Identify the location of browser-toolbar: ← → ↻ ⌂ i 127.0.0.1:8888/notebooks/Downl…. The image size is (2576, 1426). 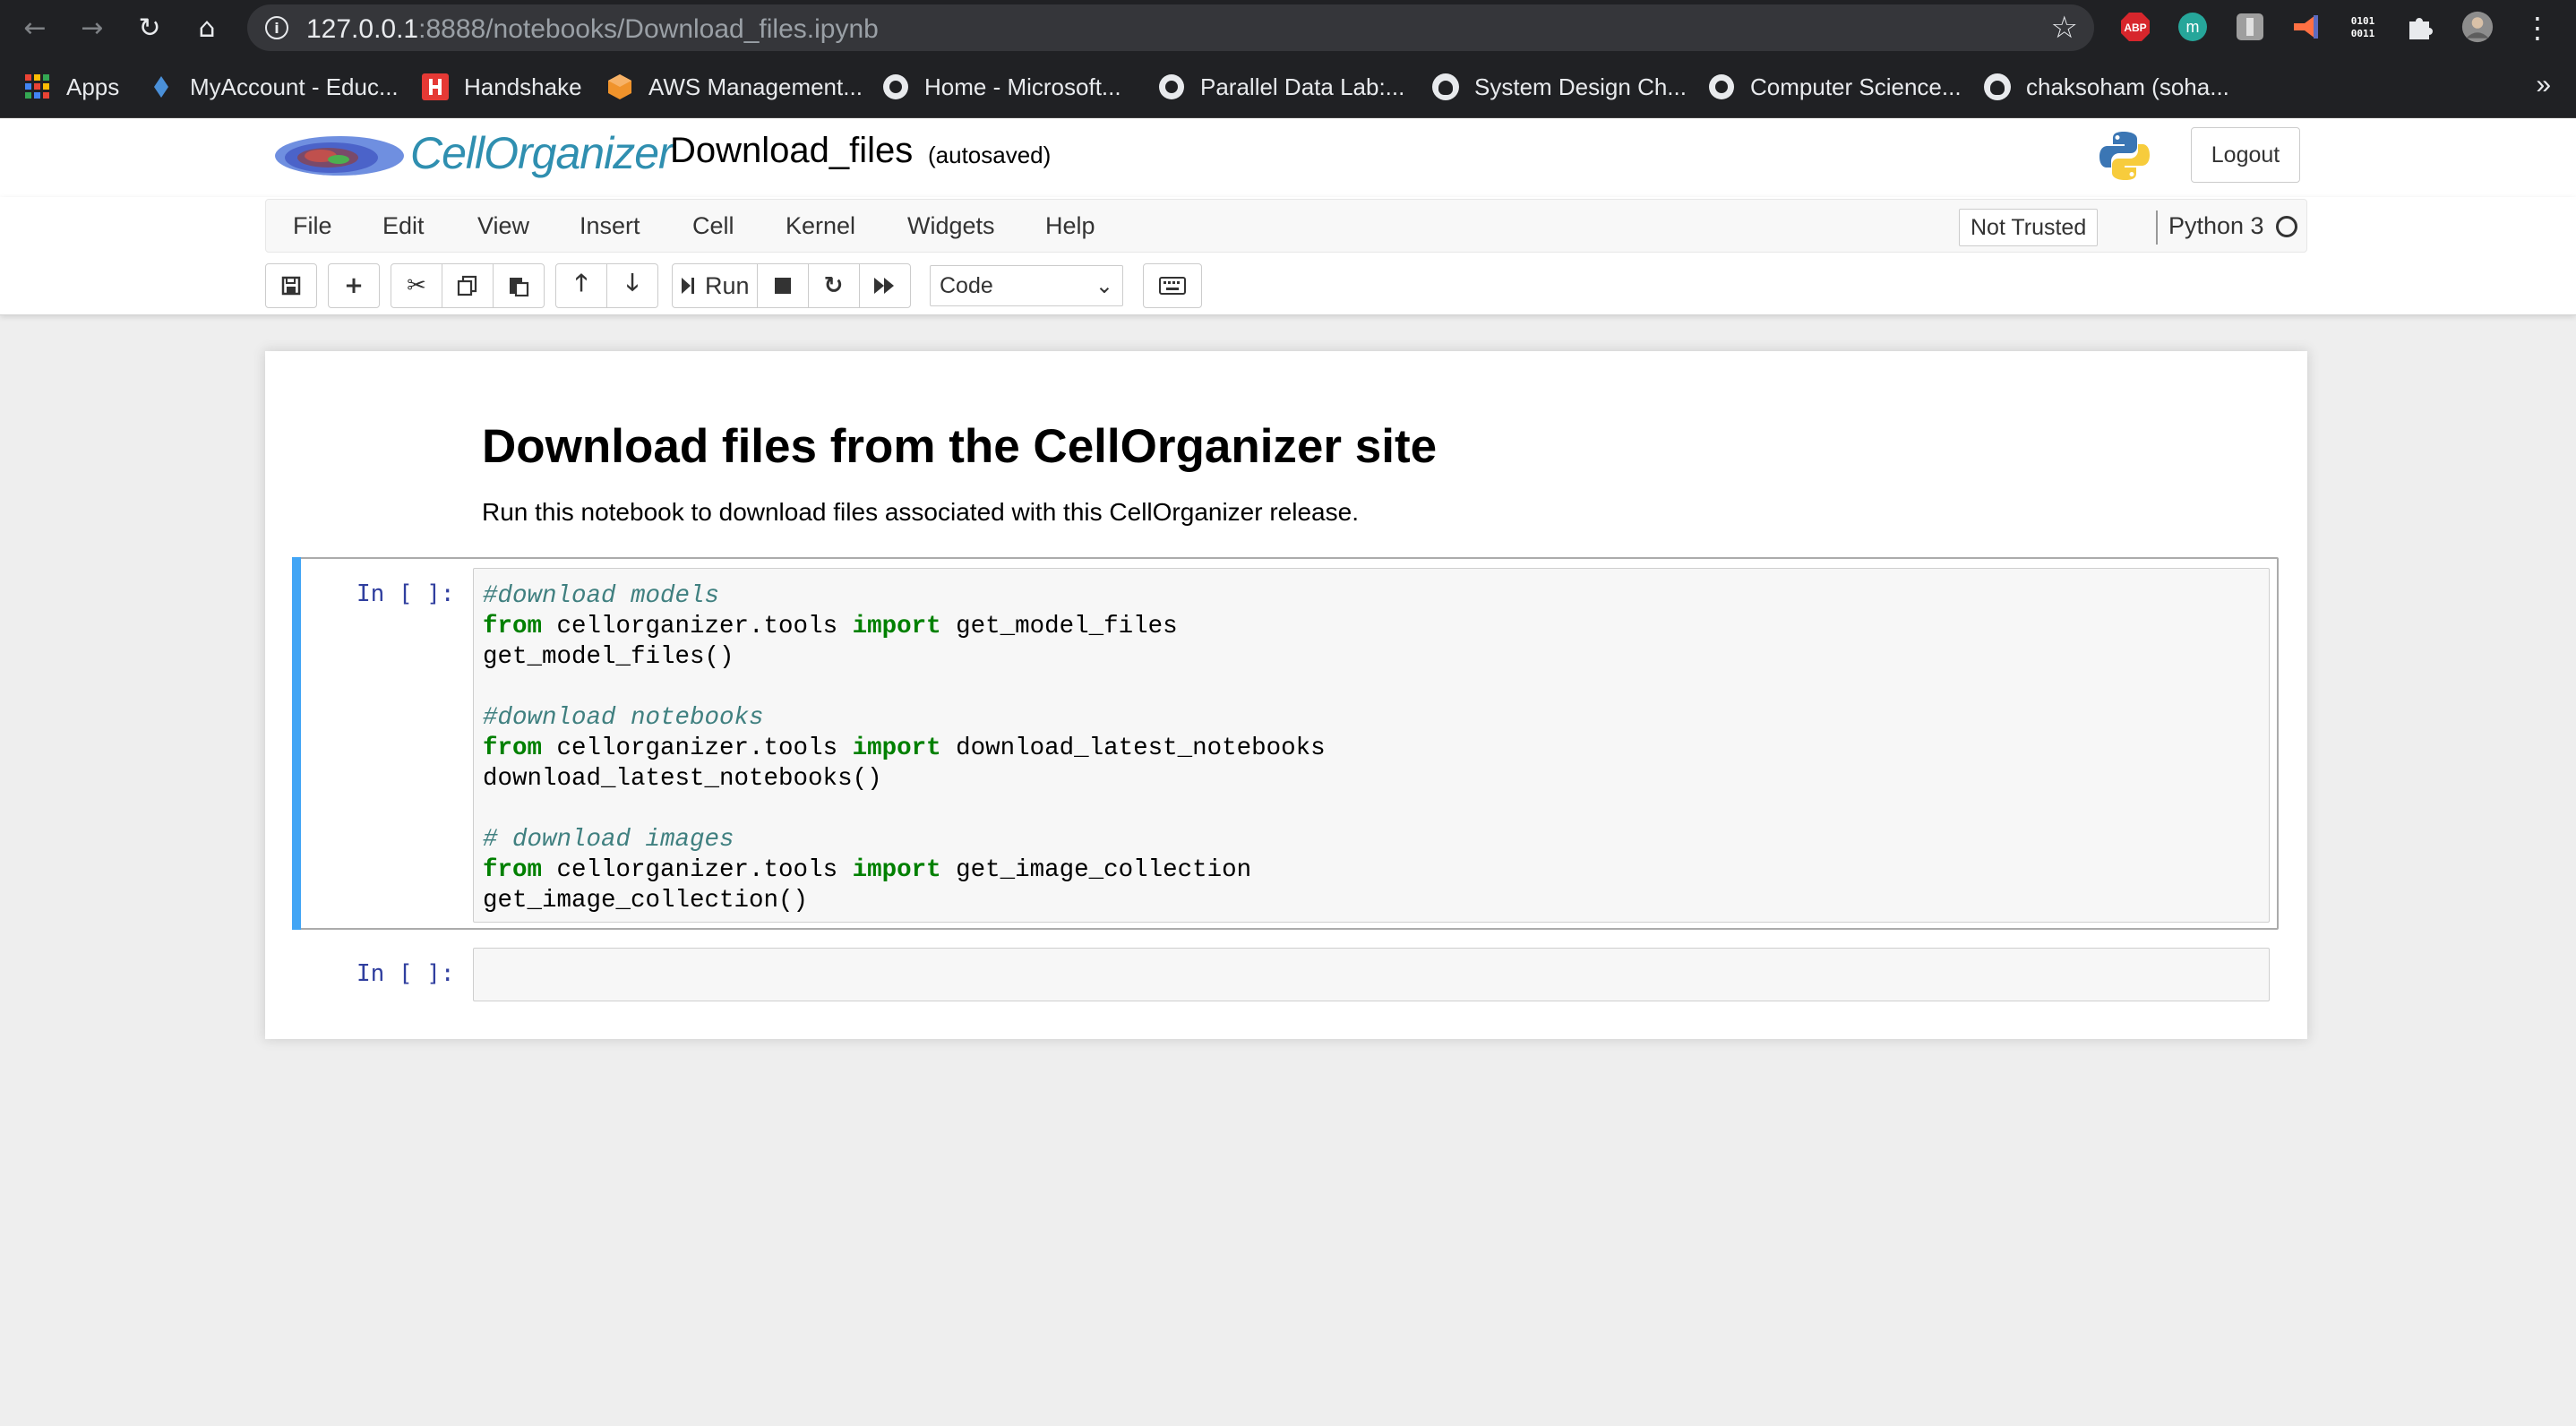
(1288, 28).